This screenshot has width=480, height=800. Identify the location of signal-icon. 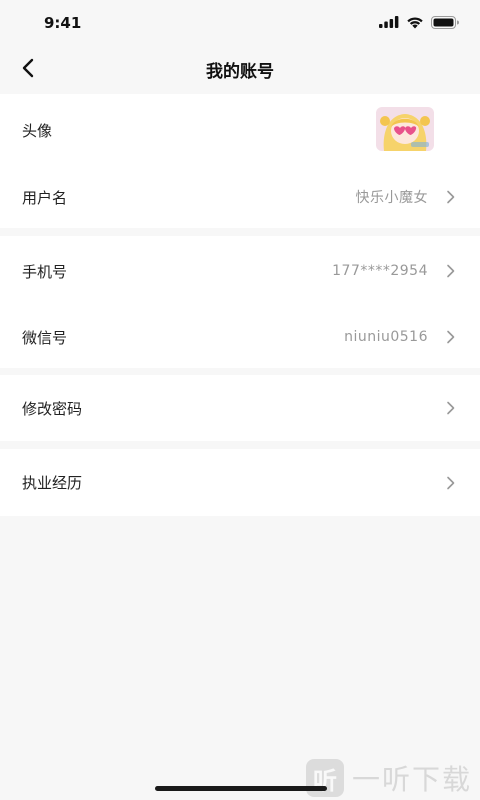
(389, 22).